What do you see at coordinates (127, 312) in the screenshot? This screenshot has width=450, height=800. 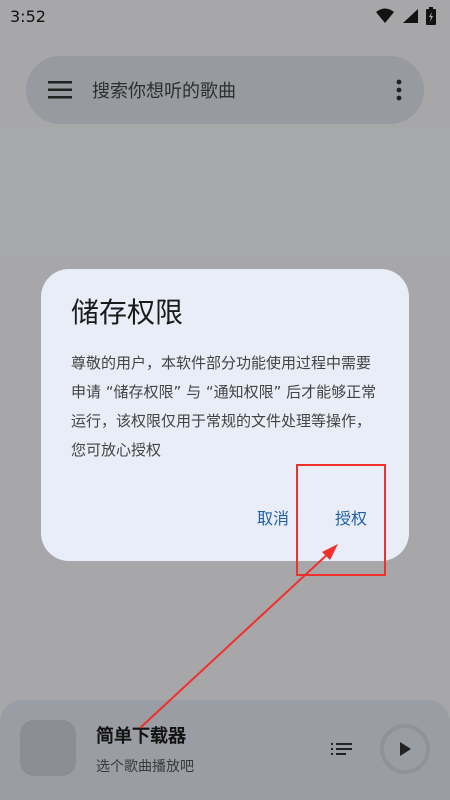 I see `dialog-title: 储存权限` at bounding box center [127, 312].